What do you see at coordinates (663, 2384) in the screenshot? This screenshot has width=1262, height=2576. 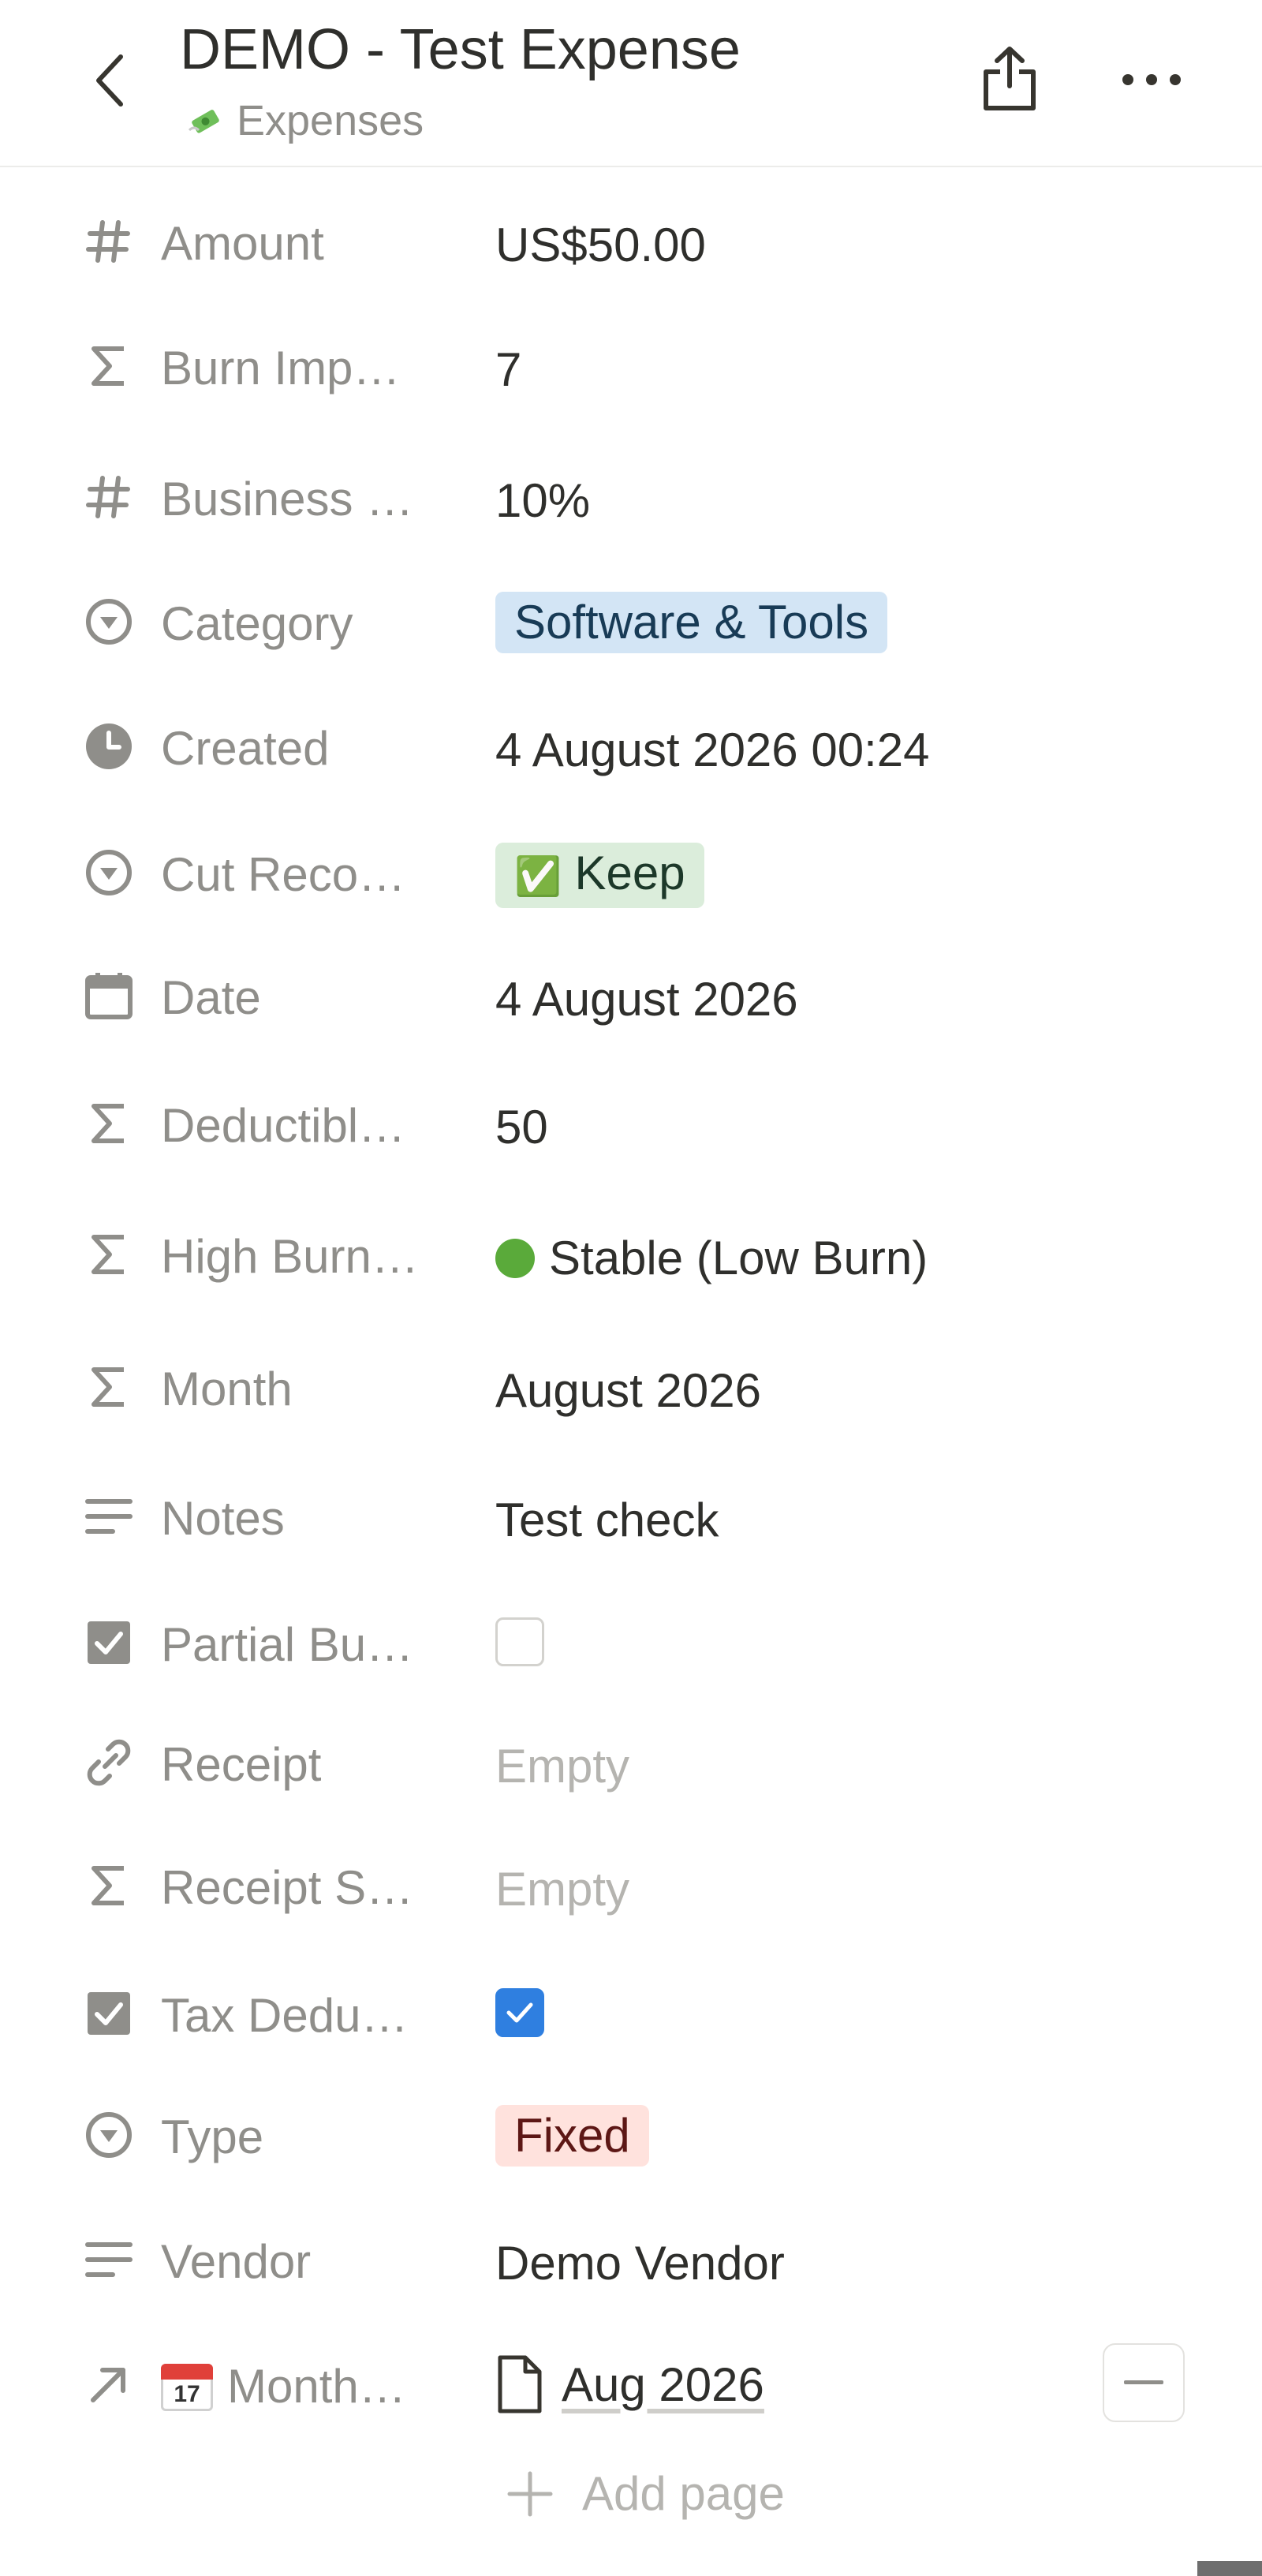 I see `relation-link: Aug 2026` at bounding box center [663, 2384].